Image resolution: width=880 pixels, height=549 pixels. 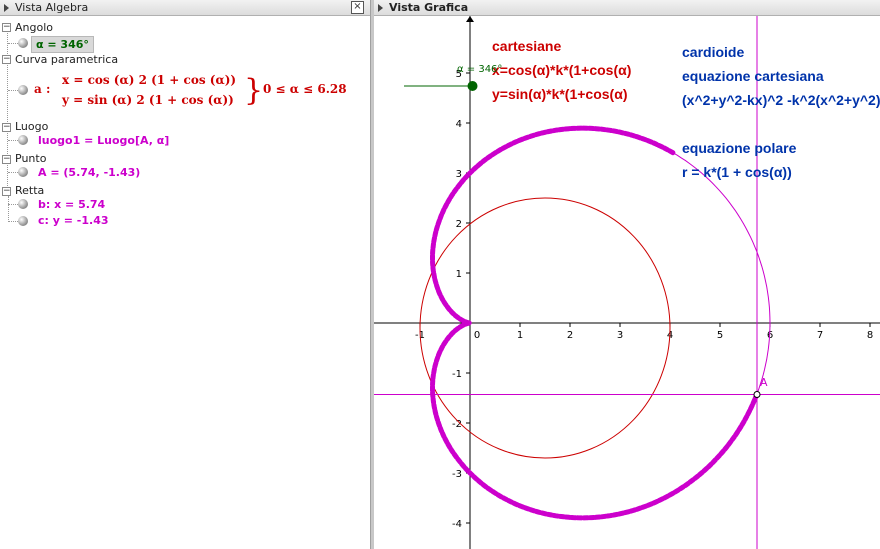 What do you see at coordinates (254, 90) in the screenshot?
I see `curve-brace: }` at bounding box center [254, 90].